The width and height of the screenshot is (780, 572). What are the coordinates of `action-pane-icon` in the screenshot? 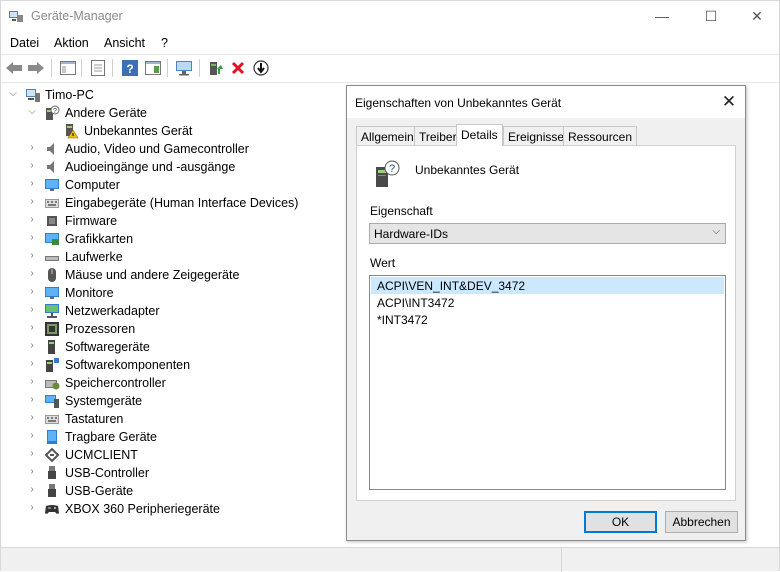 It's located at (153, 68).